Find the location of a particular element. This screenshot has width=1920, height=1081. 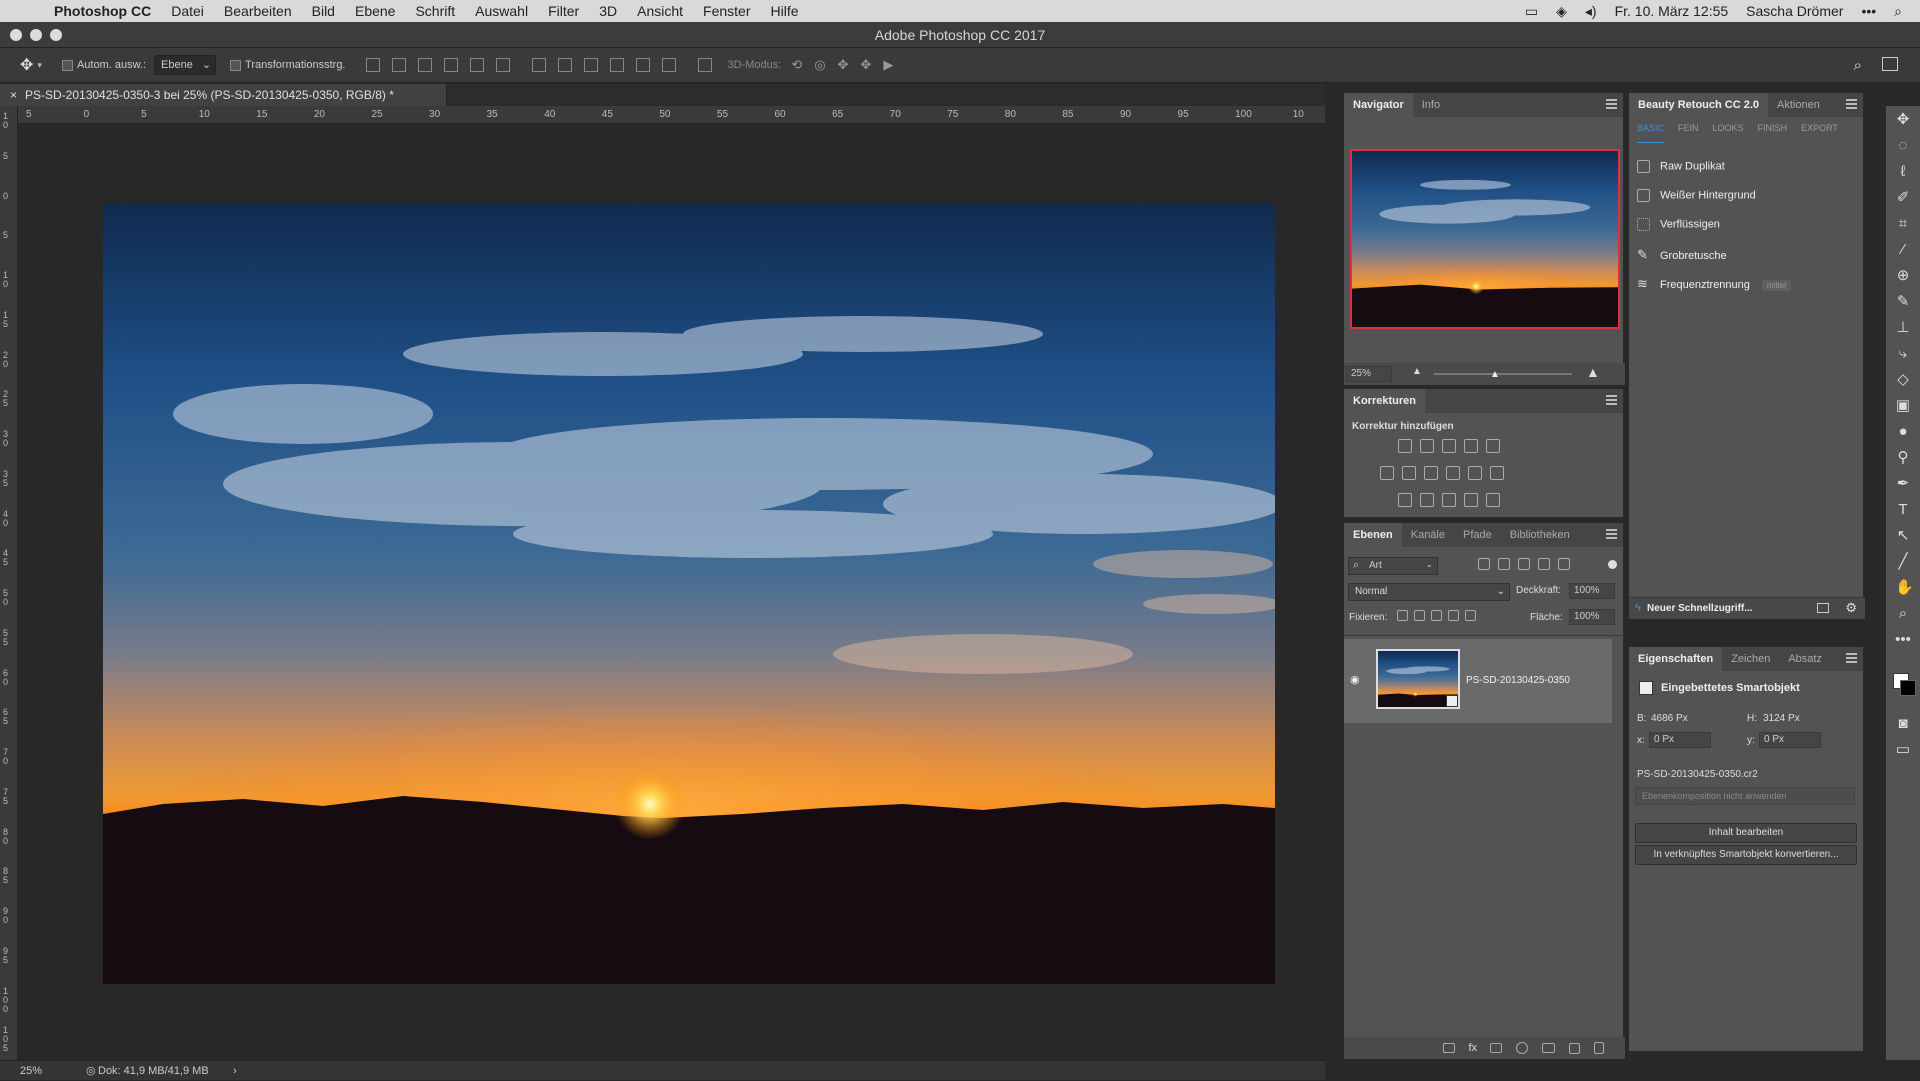

lock-artboard-icon is located at coordinates (1453, 615).